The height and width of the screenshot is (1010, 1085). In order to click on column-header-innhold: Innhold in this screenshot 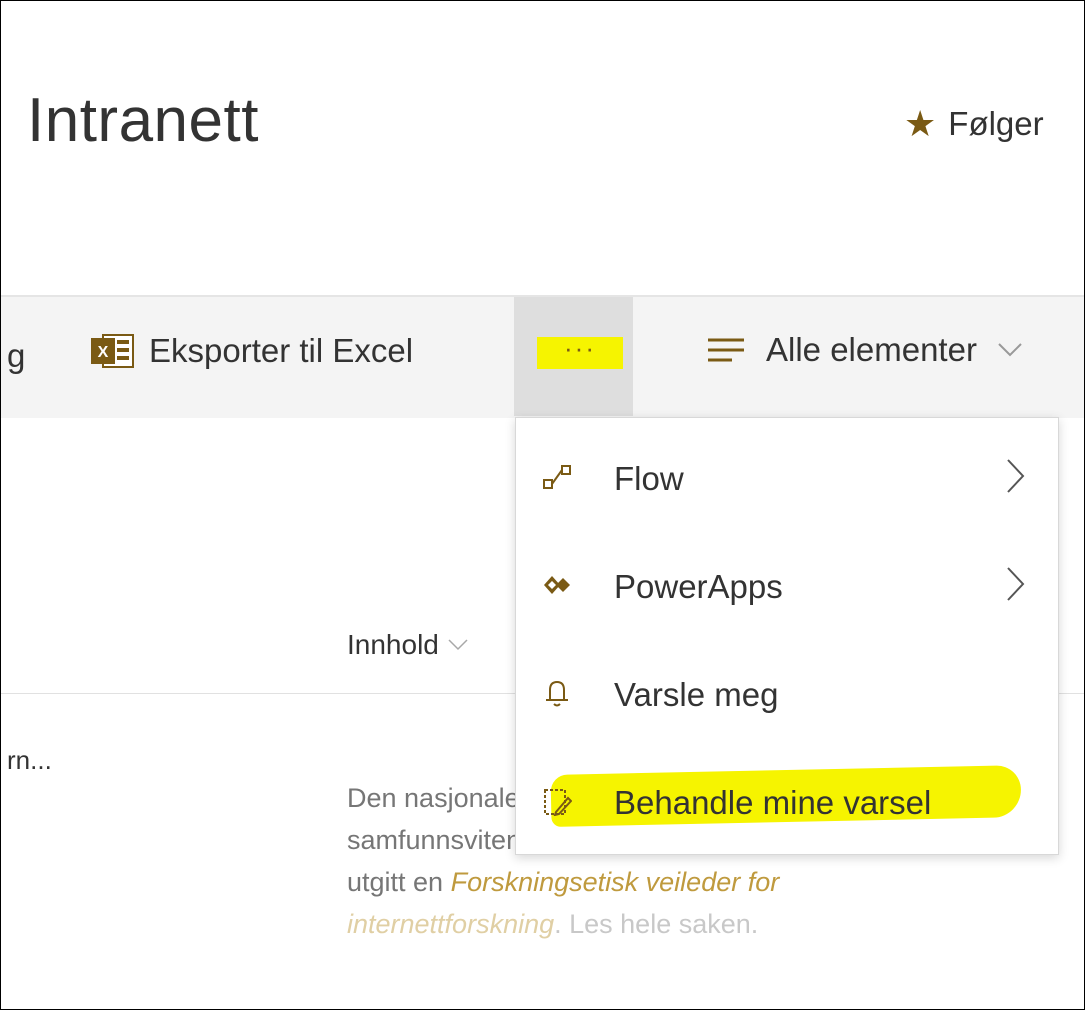, I will do `click(408, 645)`.